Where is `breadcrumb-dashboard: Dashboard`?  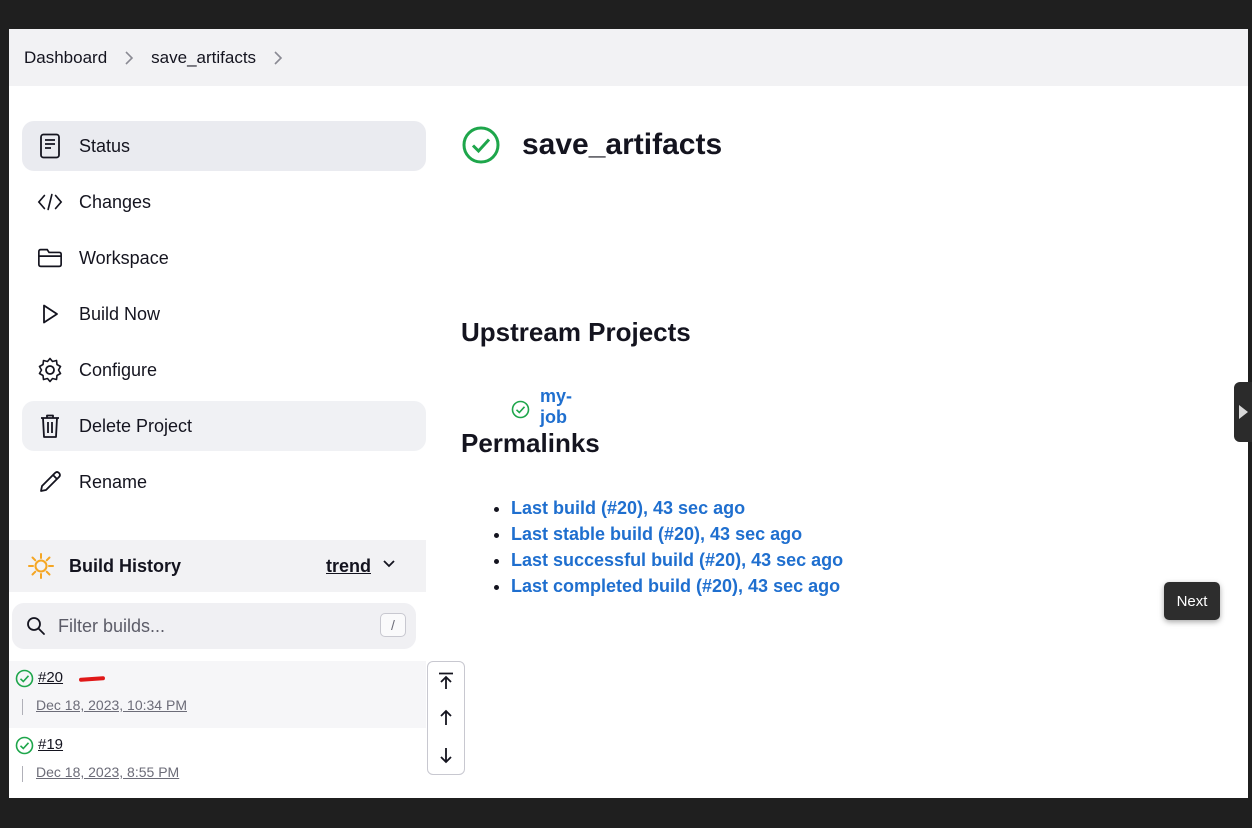 breadcrumb-dashboard: Dashboard is located at coordinates (65, 58).